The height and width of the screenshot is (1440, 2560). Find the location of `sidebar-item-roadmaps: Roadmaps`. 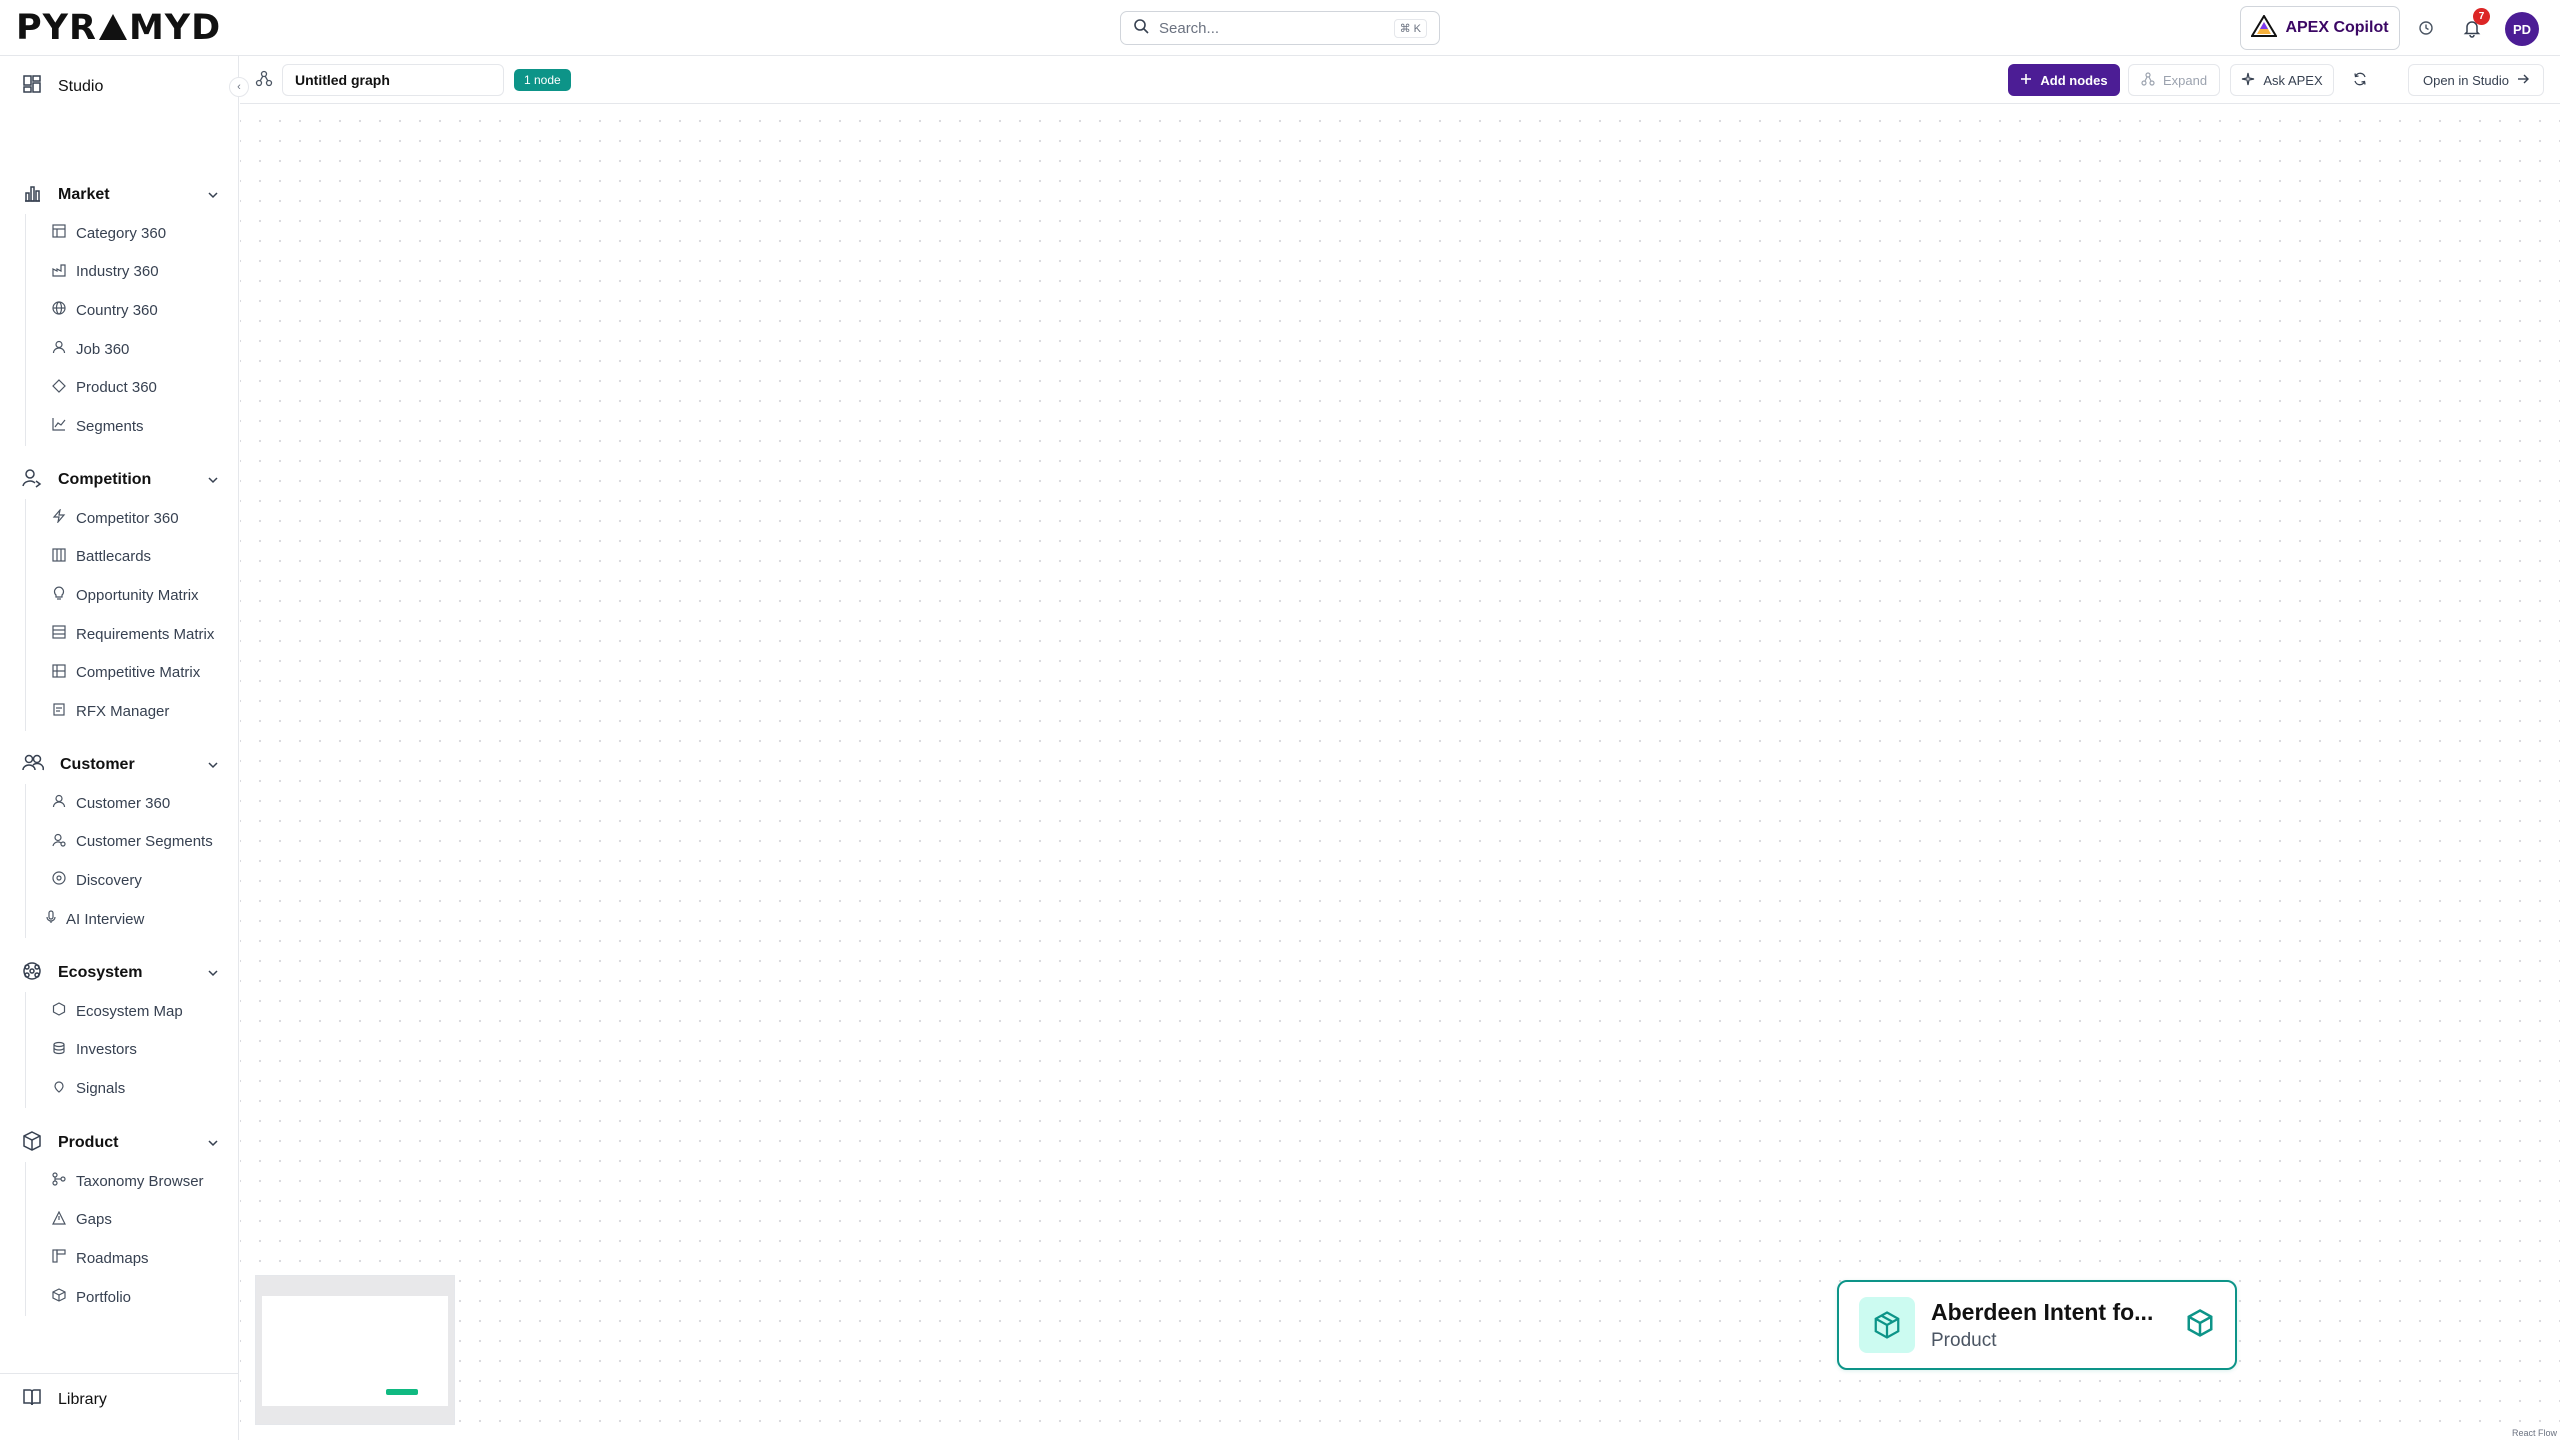

sidebar-item-roadmaps: Roadmaps is located at coordinates (132, 1258).